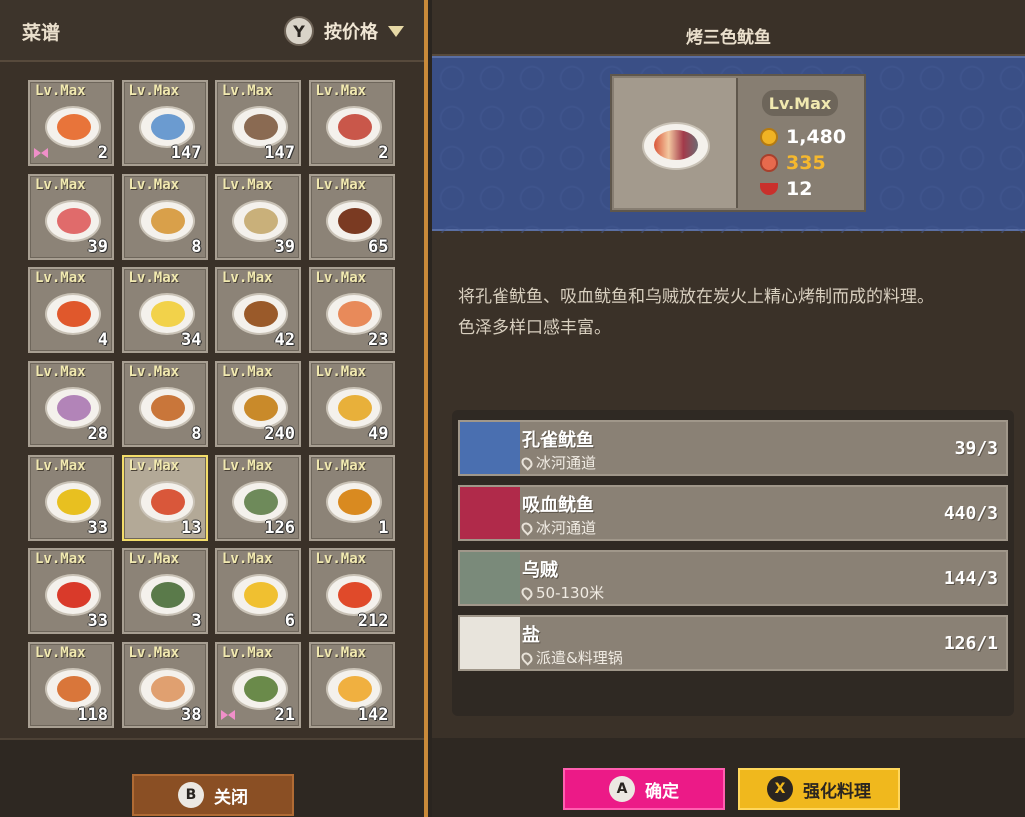  What do you see at coordinates (191, 527) in the screenshot?
I see `recipe-count: 13` at bounding box center [191, 527].